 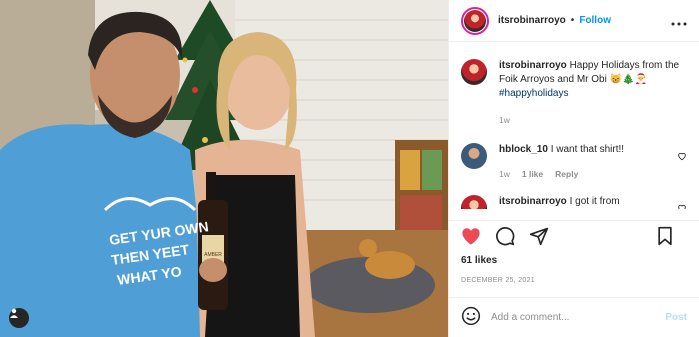 I want to click on author-avatar, so click(x=475, y=20).